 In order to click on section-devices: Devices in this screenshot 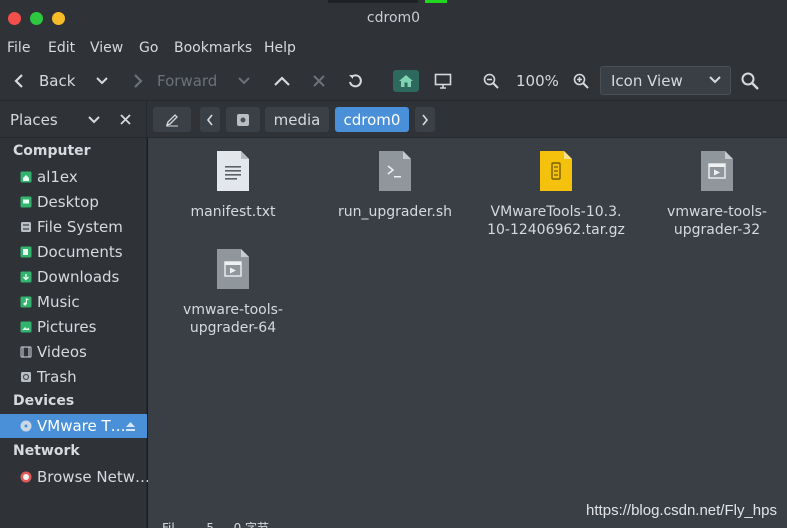, I will do `click(44, 401)`.